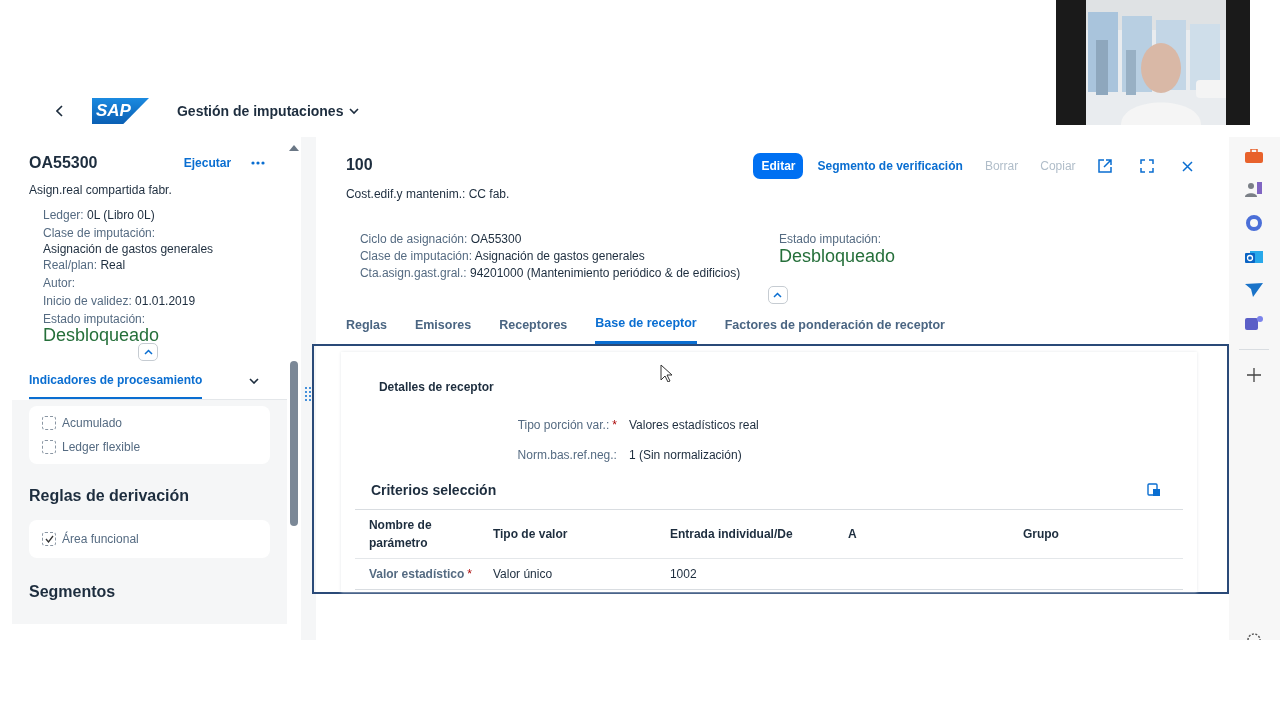  I want to click on mail-icon, so click(1254, 257).